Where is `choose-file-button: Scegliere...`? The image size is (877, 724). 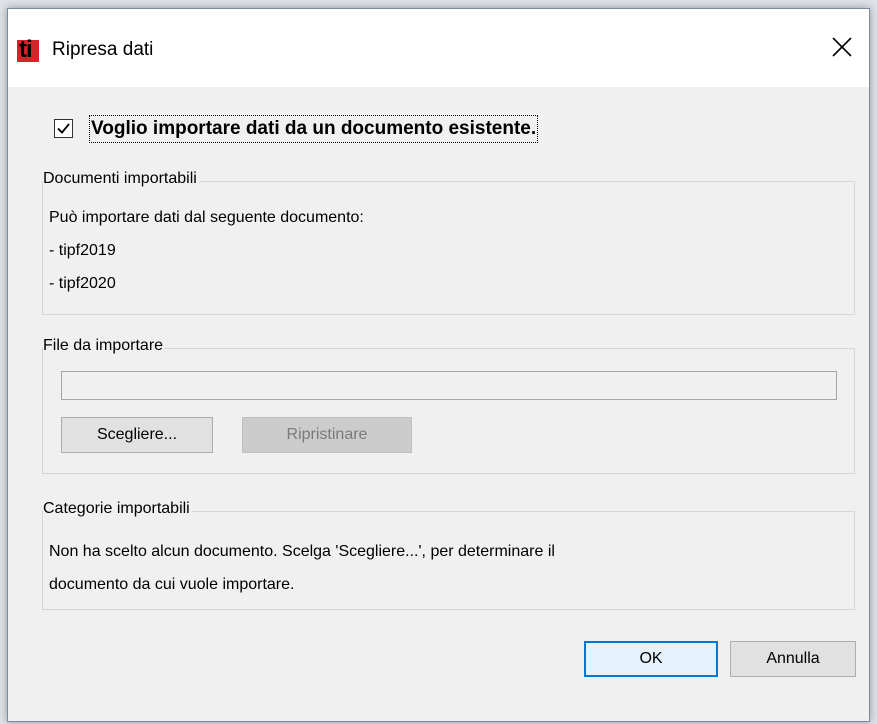 choose-file-button: Scegliere... is located at coordinates (137, 435).